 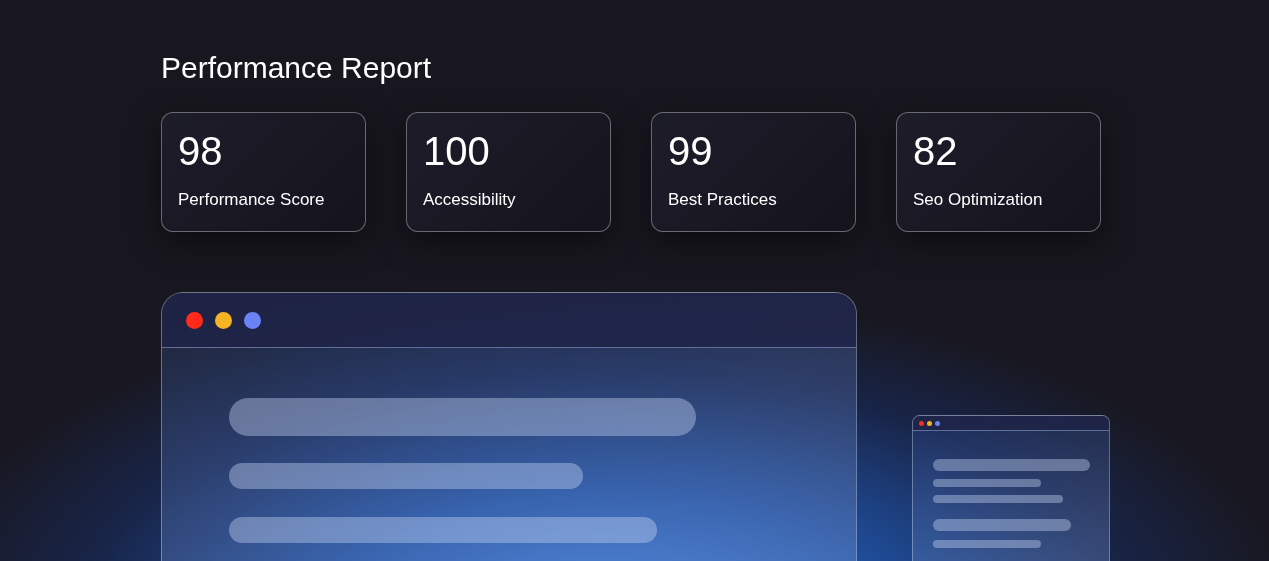 I want to click on metric-label: Best Practices, so click(x=722, y=200).